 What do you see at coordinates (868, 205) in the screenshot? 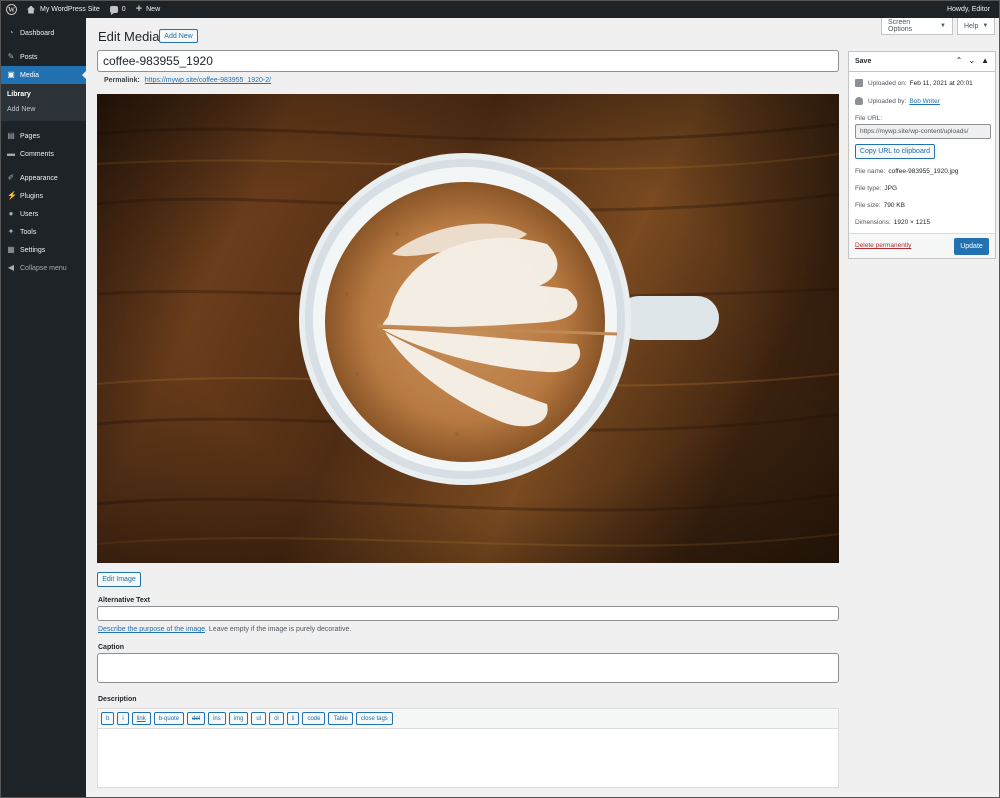
I see `file-size-label: File size:` at bounding box center [868, 205].